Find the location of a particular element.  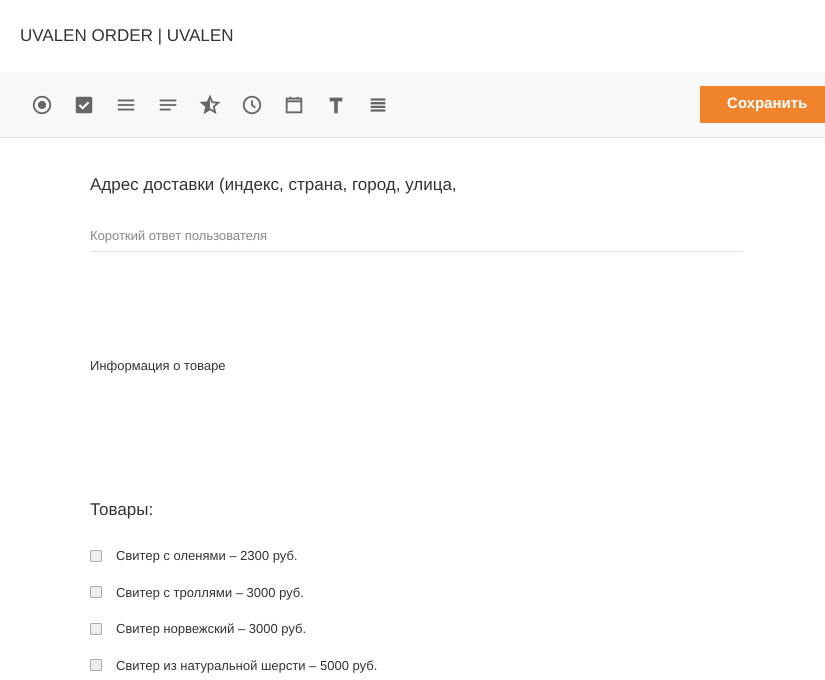

save-button: Сохранить is located at coordinates (762, 104).